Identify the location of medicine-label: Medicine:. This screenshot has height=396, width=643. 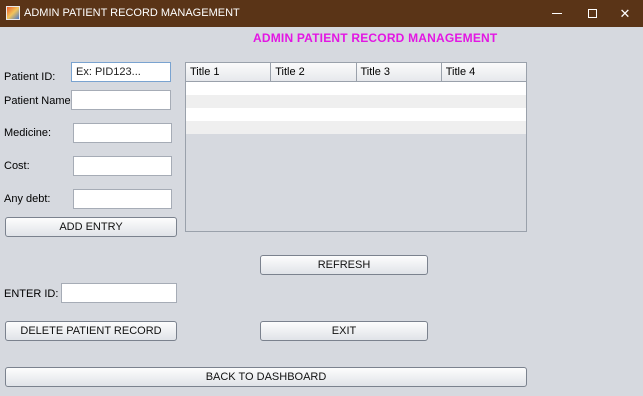
(28, 133).